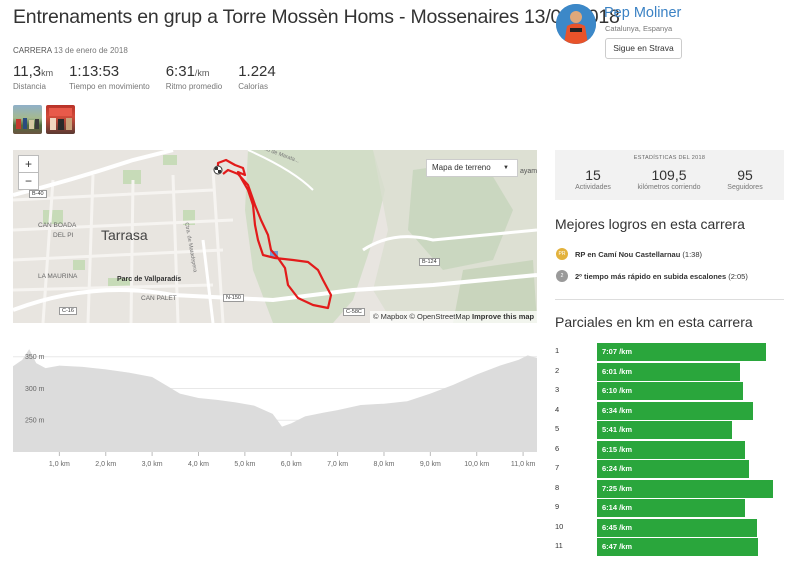 This screenshot has width=800, height=568. What do you see at coordinates (35, 389) in the screenshot?
I see `y-tick-label: 300 m` at bounding box center [35, 389].